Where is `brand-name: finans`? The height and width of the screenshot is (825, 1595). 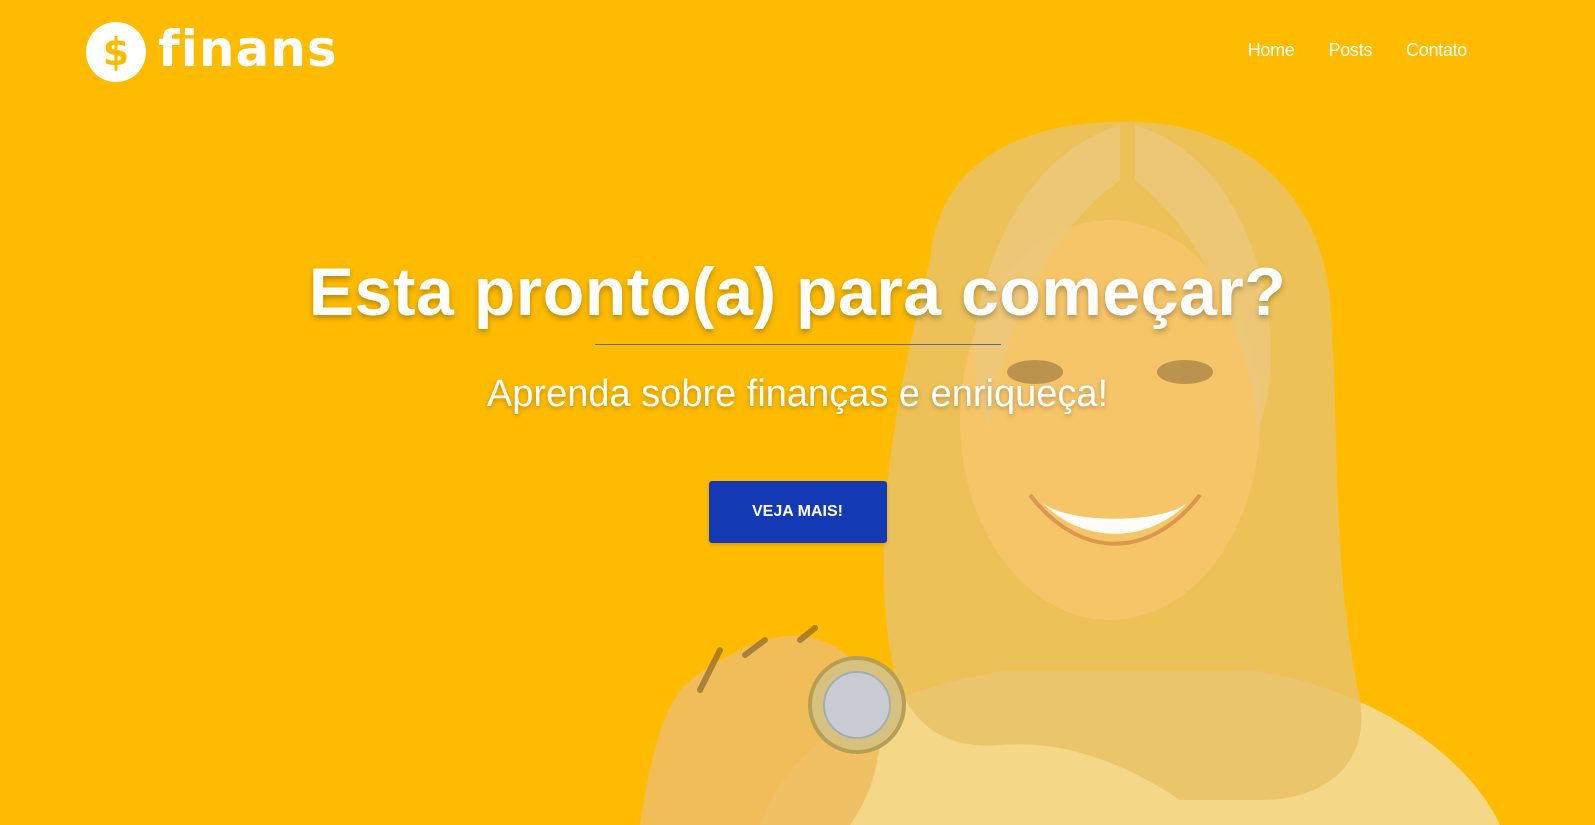
brand-name: finans is located at coordinates (248, 49).